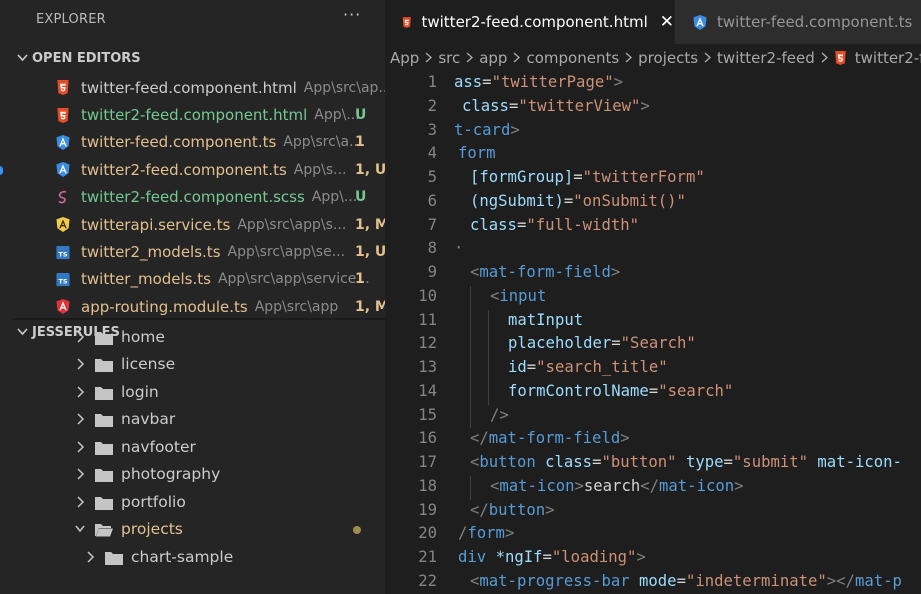  What do you see at coordinates (888, 58) in the screenshot?
I see `breadcrumb-item: twitter2-f` at bounding box center [888, 58].